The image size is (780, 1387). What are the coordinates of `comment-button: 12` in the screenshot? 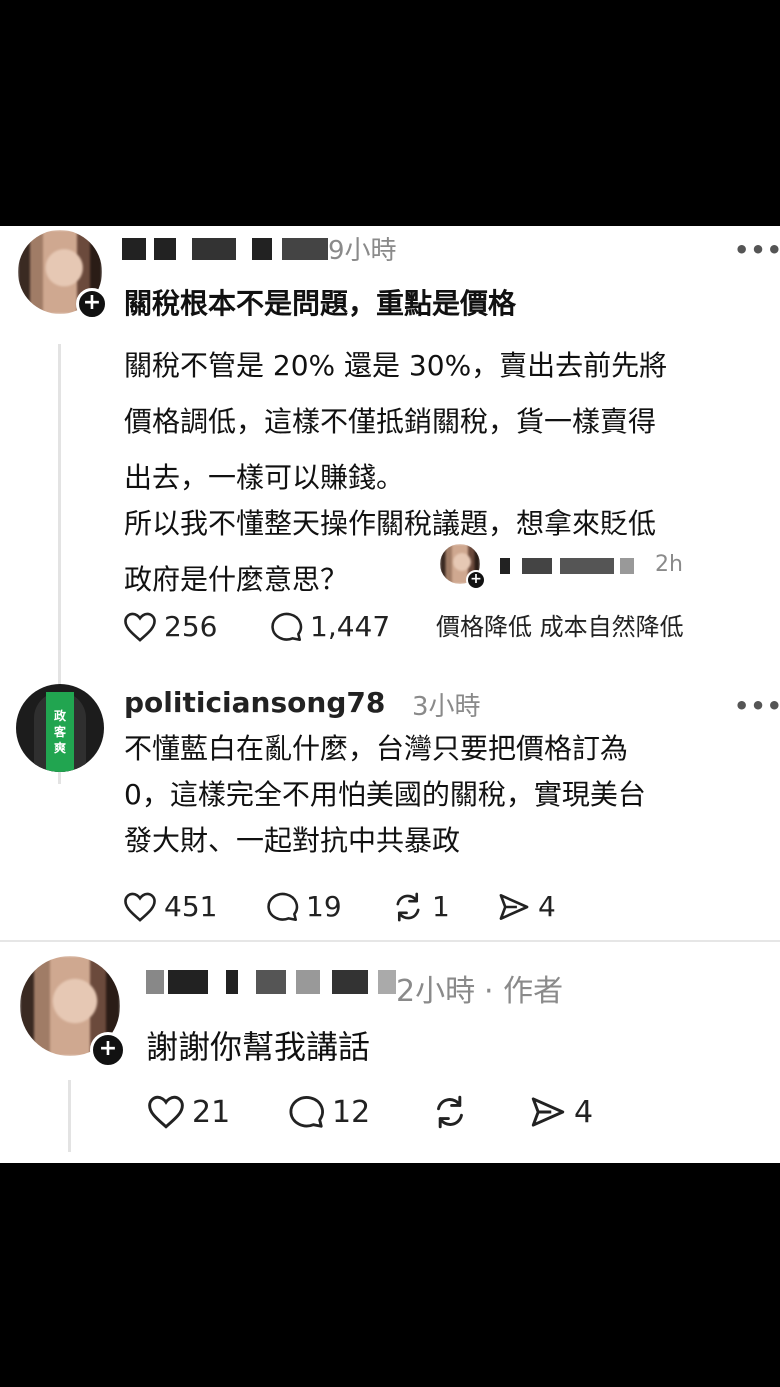 It's located at (329, 1112).